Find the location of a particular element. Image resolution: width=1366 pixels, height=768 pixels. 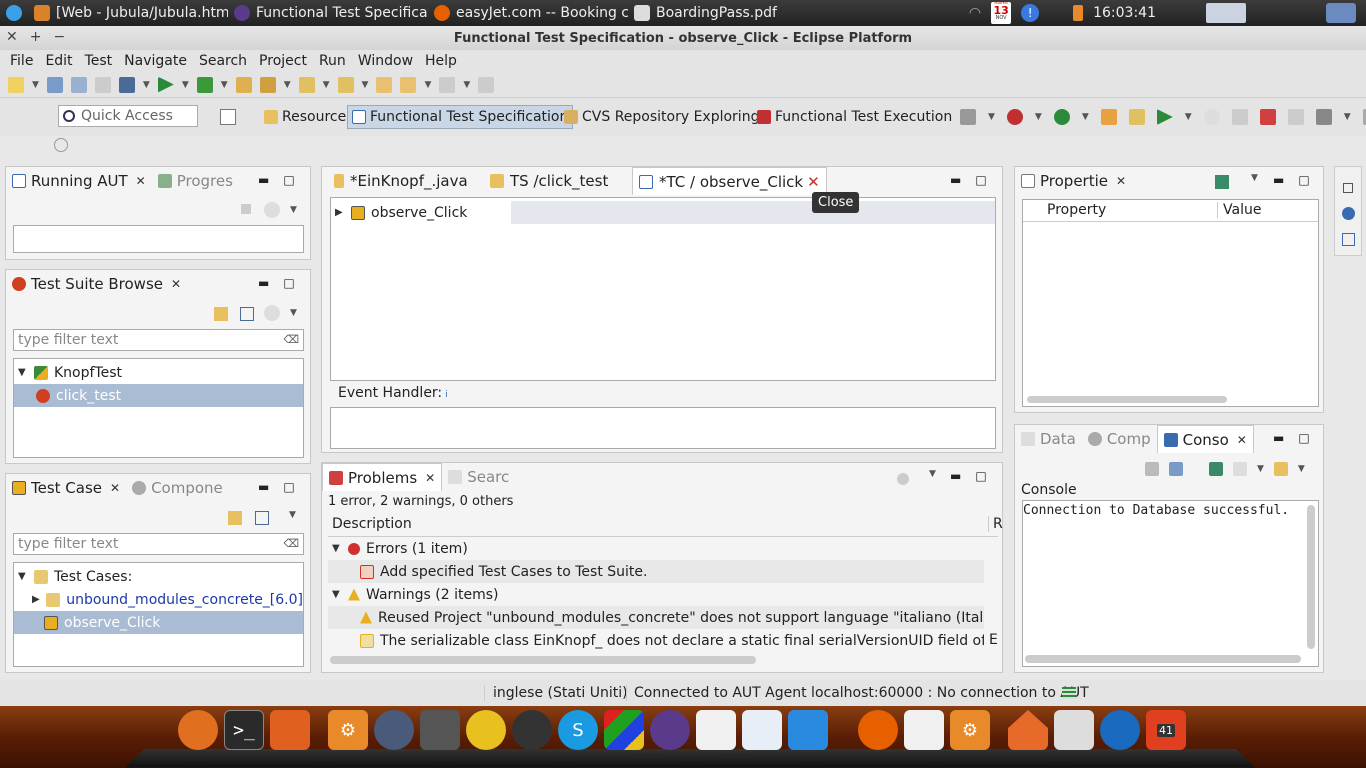

save-icon is located at coordinates (54, 84).